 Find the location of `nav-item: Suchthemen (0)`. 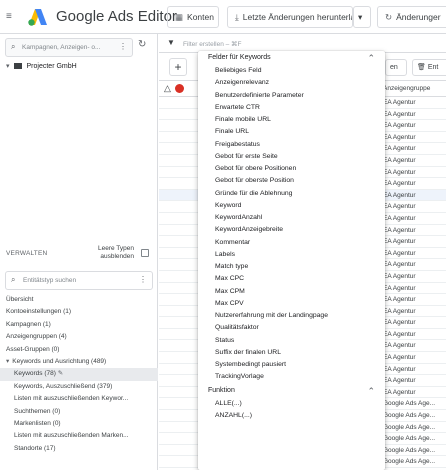

nav-item: Suchthemen (0) is located at coordinates (79, 412).